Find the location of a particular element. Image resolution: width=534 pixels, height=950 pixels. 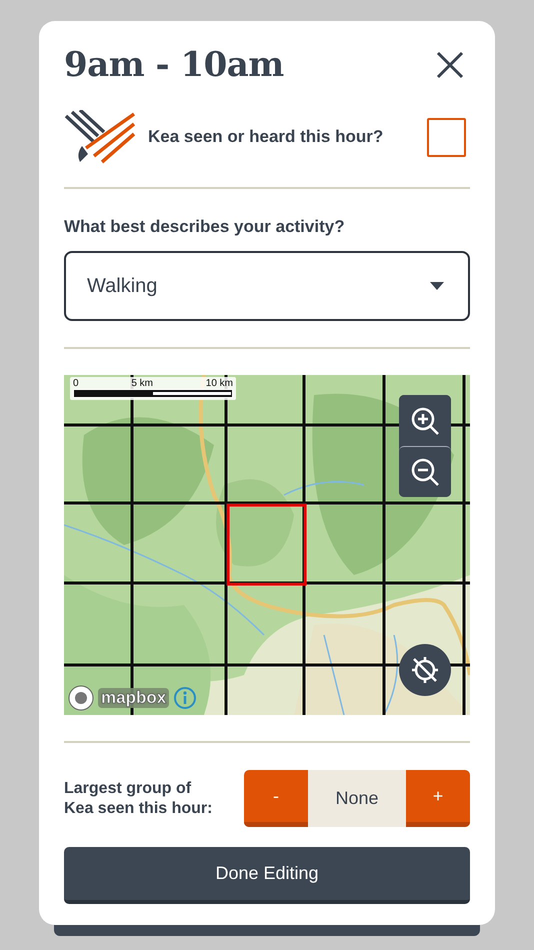

decrement-button: - is located at coordinates (276, 798).